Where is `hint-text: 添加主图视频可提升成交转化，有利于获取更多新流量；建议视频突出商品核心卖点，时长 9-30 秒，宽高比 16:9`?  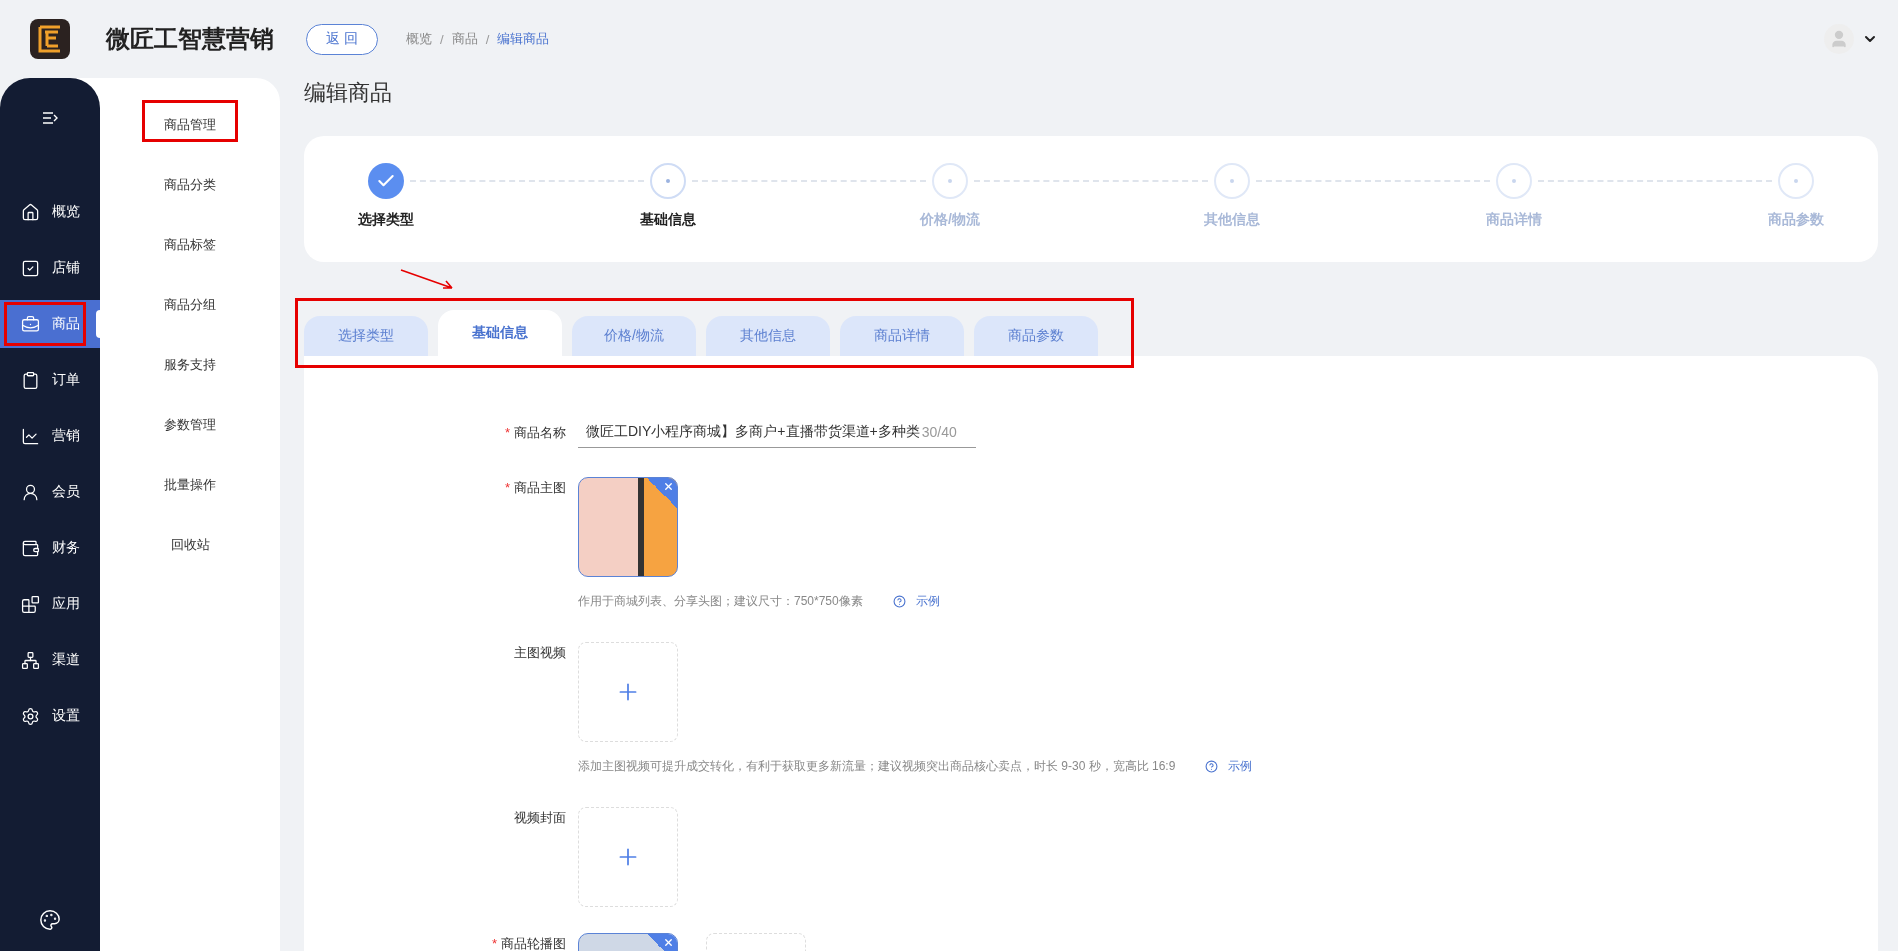
hint-text: 添加主图视频可提升成交转化，有利于获取更多新流量；建议视频突出商品核心卖点，时长 9-30 秒，宽高比 16:9 is located at coordinates (877, 766).